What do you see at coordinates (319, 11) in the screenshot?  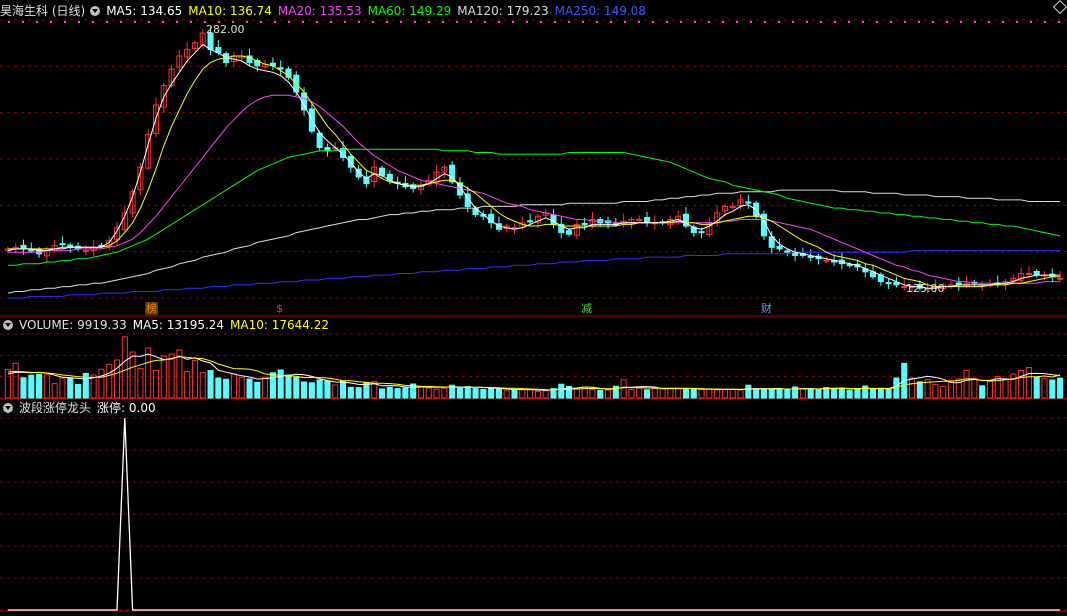 I see `ma20-value: MA20: 135.53` at bounding box center [319, 11].